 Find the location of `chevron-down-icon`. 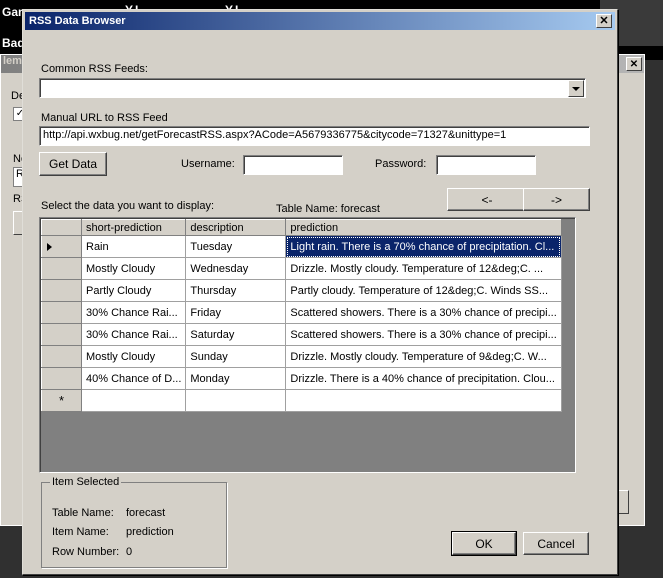

chevron-down-icon is located at coordinates (576, 88).